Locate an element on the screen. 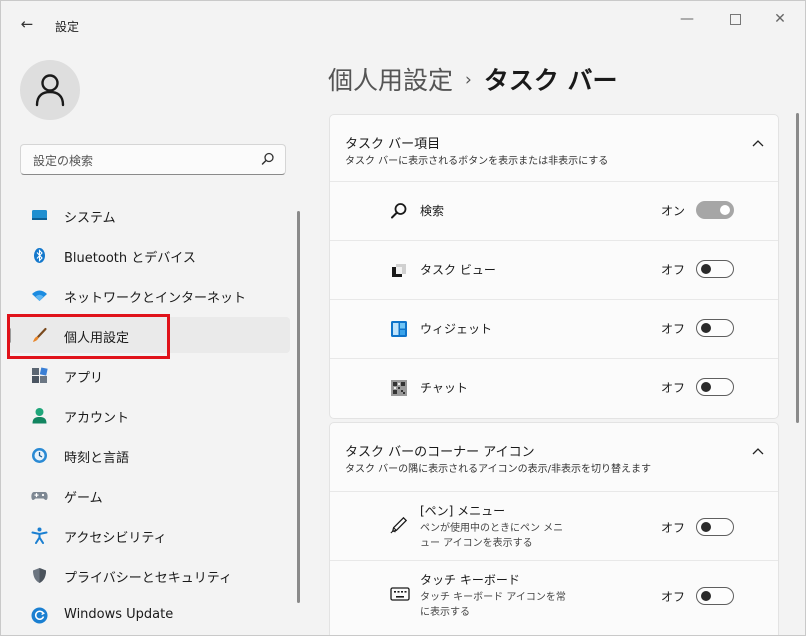 This screenshot has width=806, height=636. widgets-toggle is located at coordinates (715, 328).